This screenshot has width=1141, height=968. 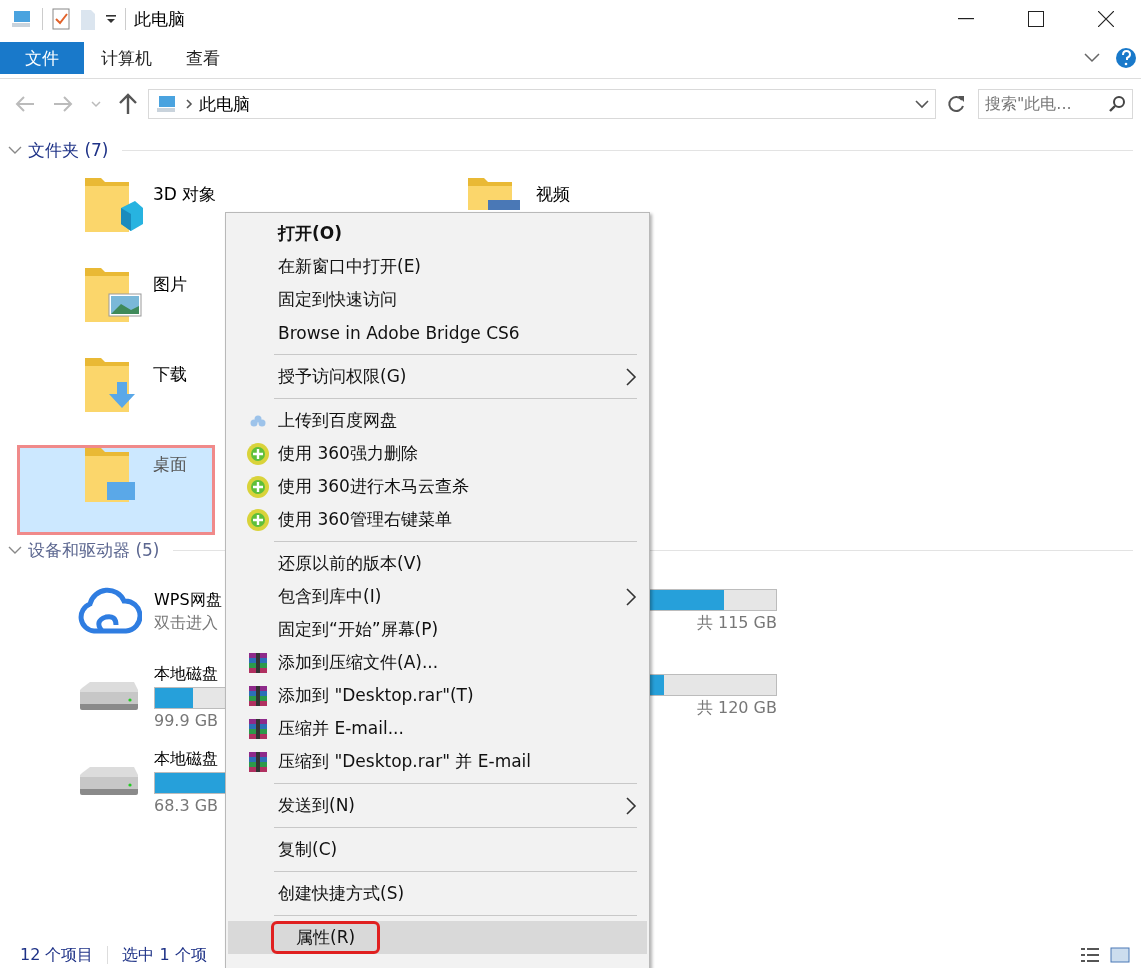 I want to click on menu-item: 授予访问权限(G), so click(x=437, y=376).